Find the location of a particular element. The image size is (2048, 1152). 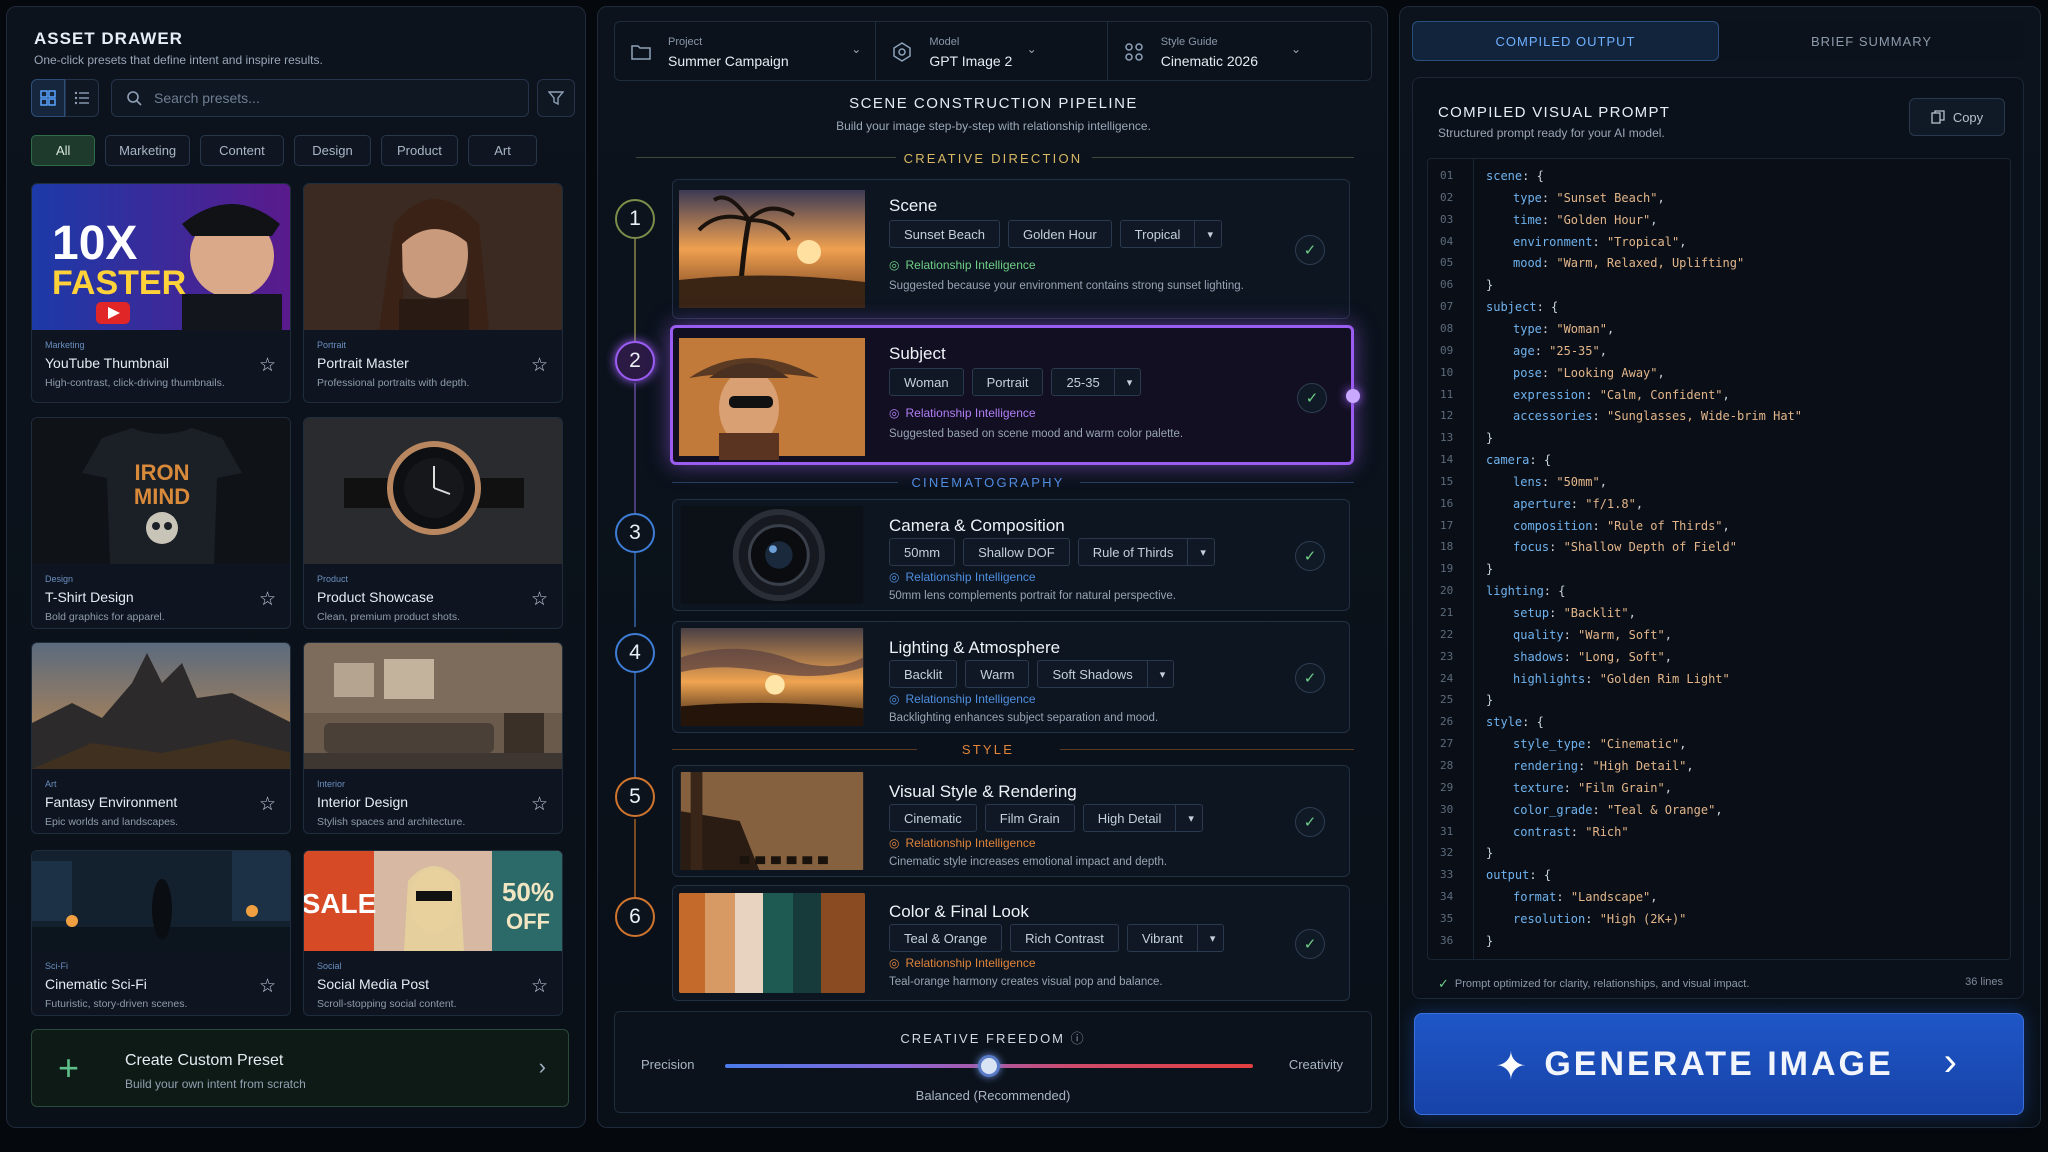

tag-chip: Portrait is located at coordinates (1007, 382).